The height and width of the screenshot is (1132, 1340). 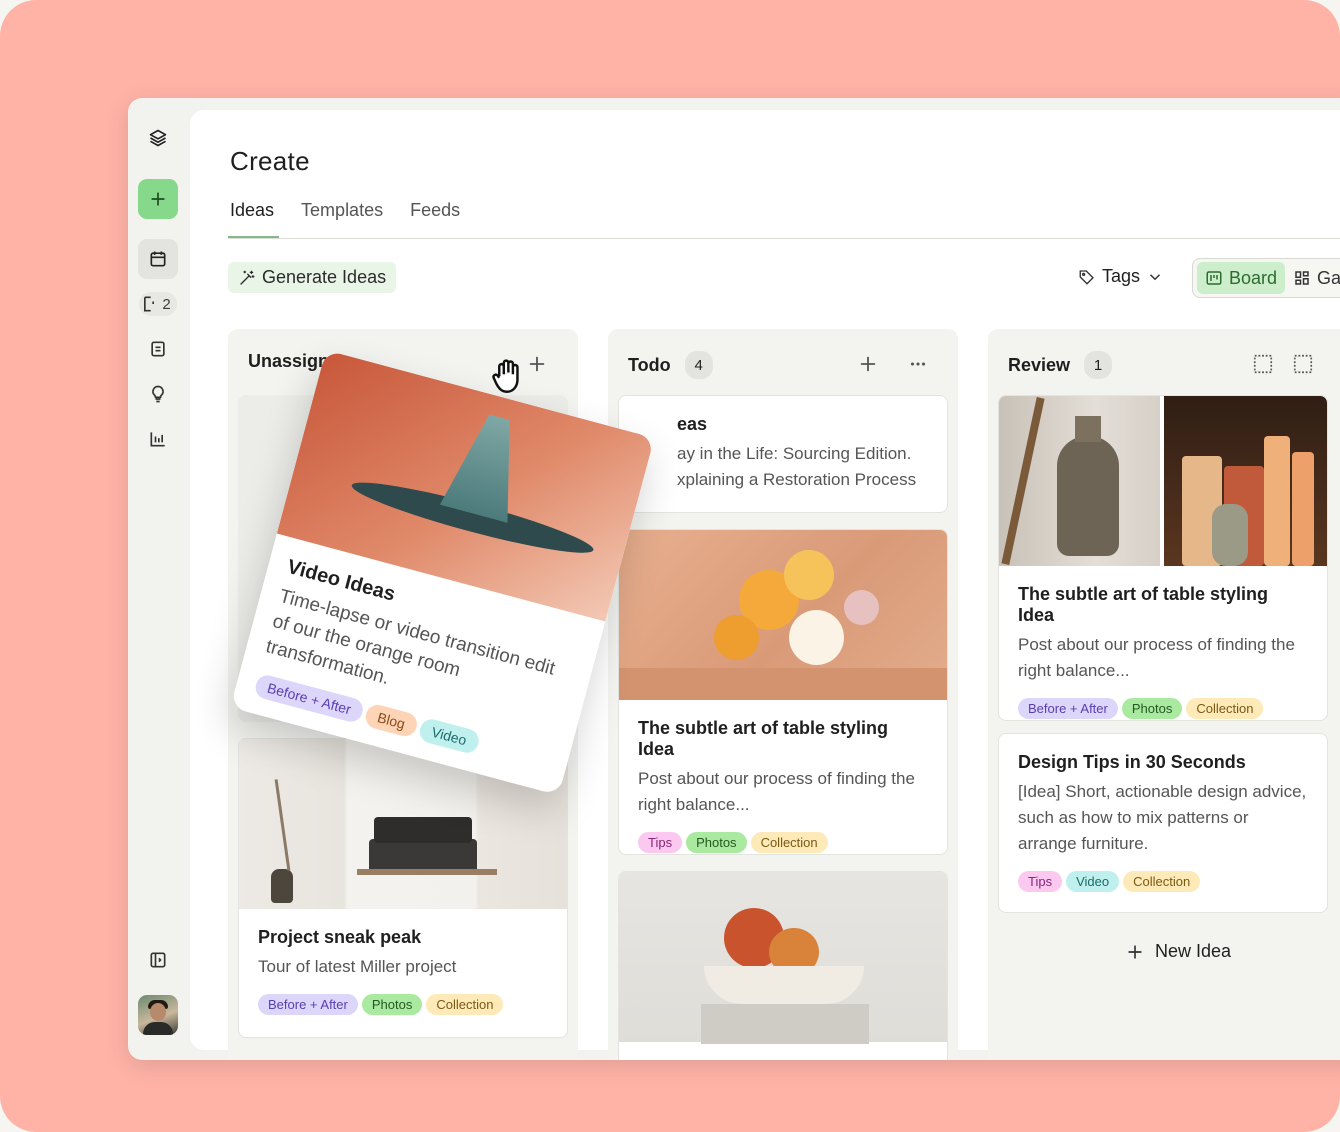 I want to click on chevron-down-icon, so click(x=1155, y=276).